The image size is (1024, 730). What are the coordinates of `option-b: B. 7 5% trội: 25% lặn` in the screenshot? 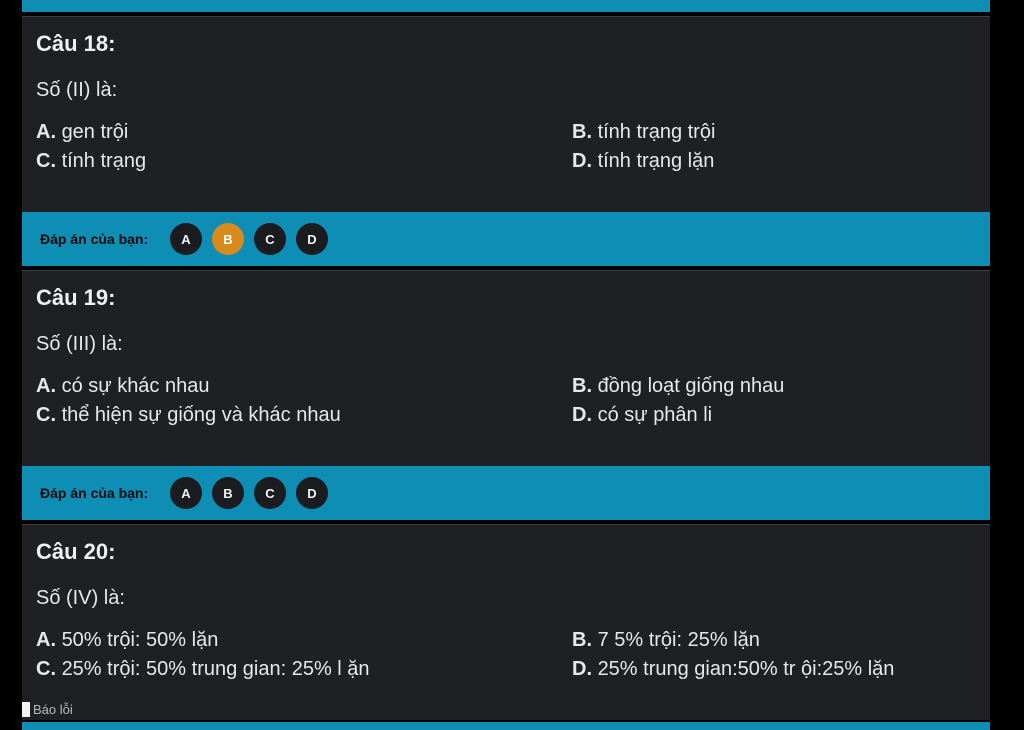 It's located at (666, 640).